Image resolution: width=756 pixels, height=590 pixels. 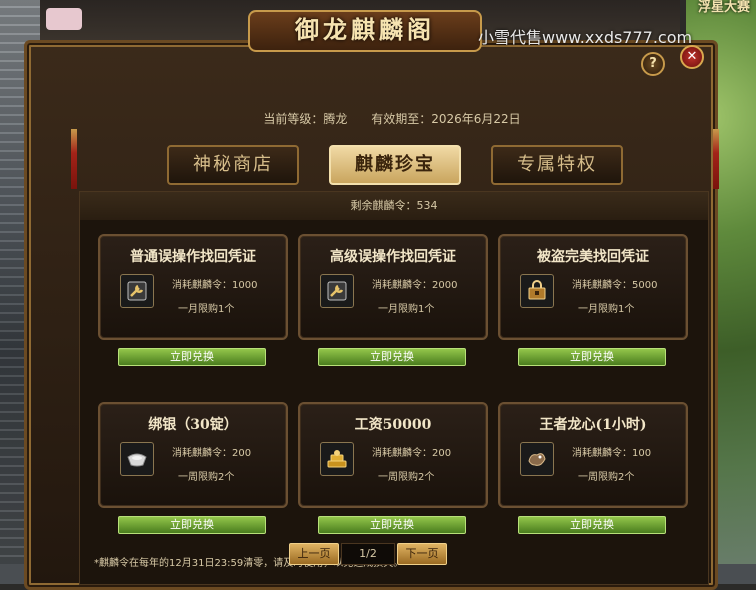 I want to click on tab-mystery-shop: 神秘商店, so click(x=233, y=165).